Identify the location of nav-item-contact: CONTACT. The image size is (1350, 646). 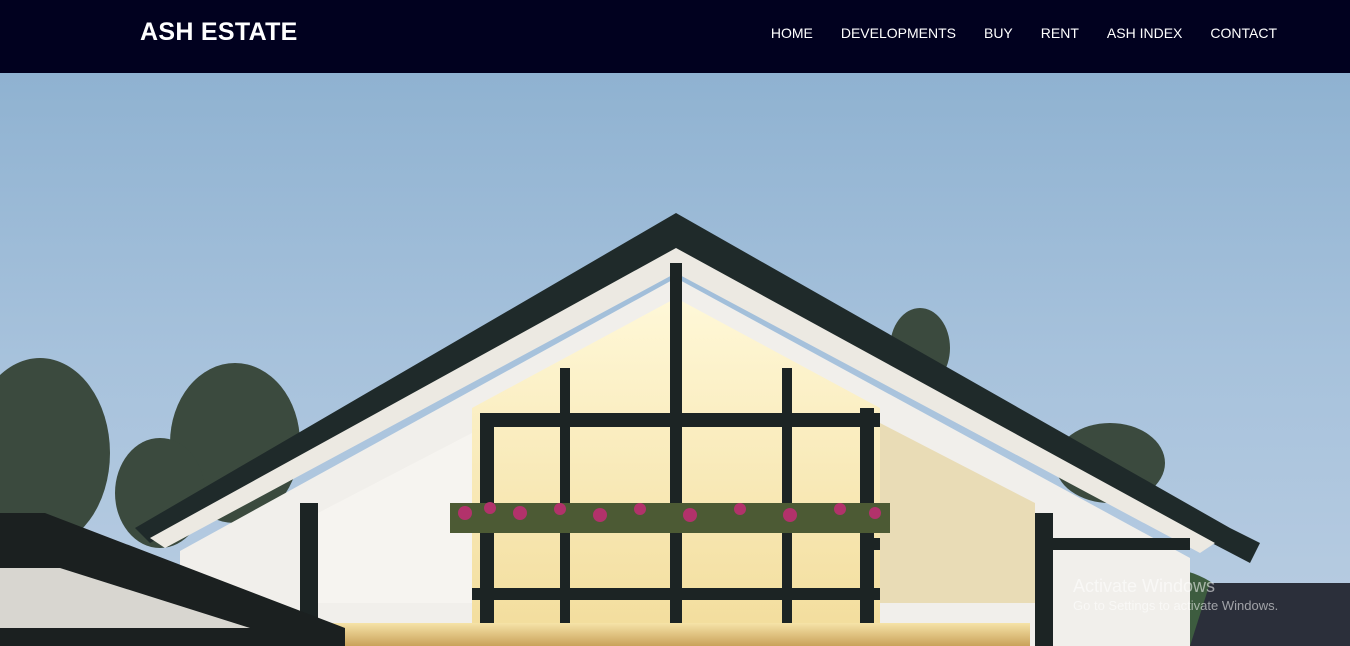
(1229, 33).